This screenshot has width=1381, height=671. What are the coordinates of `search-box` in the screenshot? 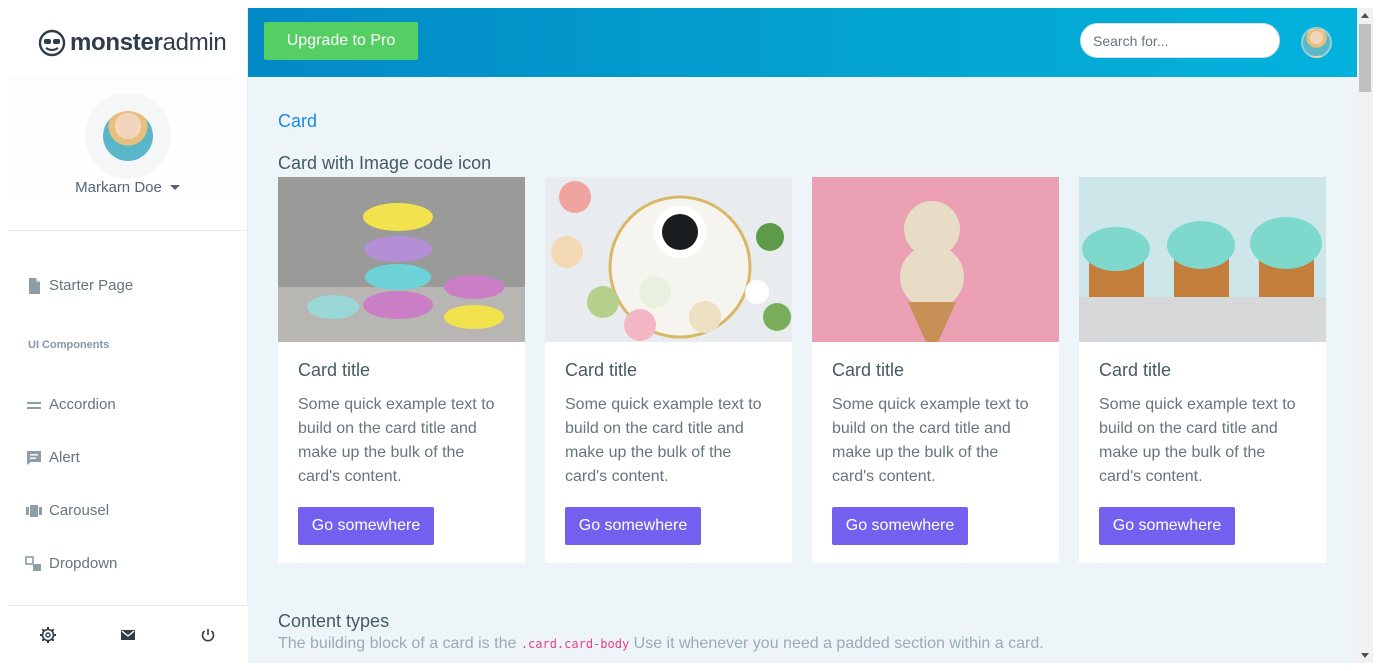 It's located at (1180, 40).